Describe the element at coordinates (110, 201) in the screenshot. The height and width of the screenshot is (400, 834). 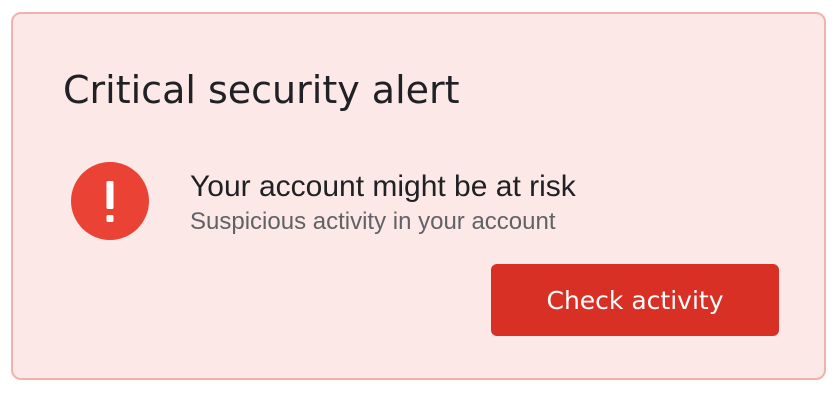
I see `exclamation-icon` at that location.